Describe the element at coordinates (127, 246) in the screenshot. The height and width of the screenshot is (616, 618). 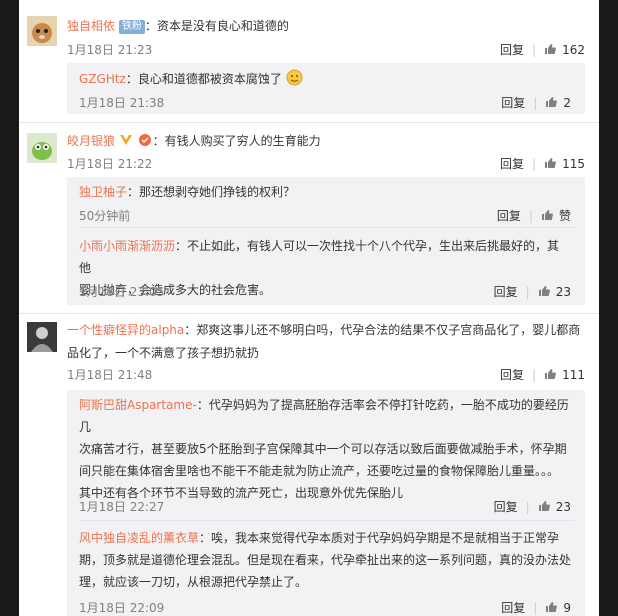
I see `reply-username: 小雨小雨渐渐沥沥` at that location.